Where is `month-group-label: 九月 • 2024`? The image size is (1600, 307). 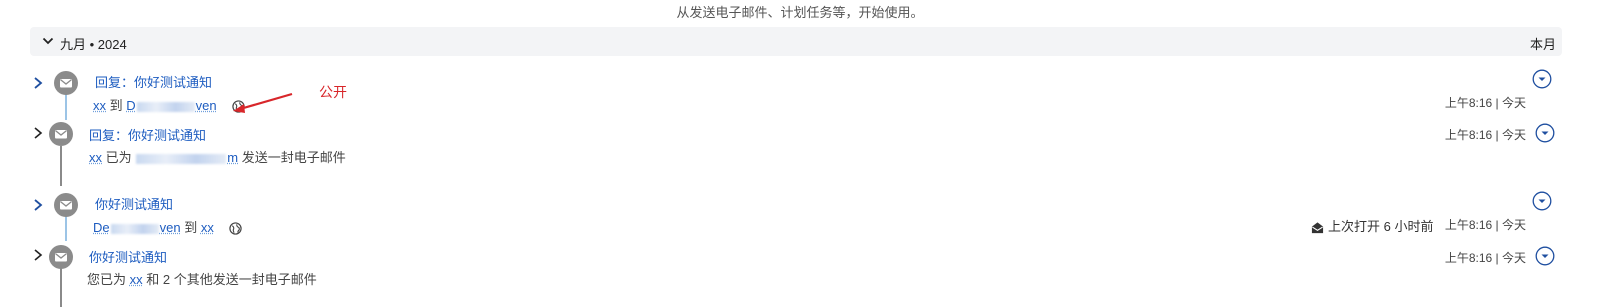 month-group-label: 九月 • 2024 is located at coordinates (93, 44).